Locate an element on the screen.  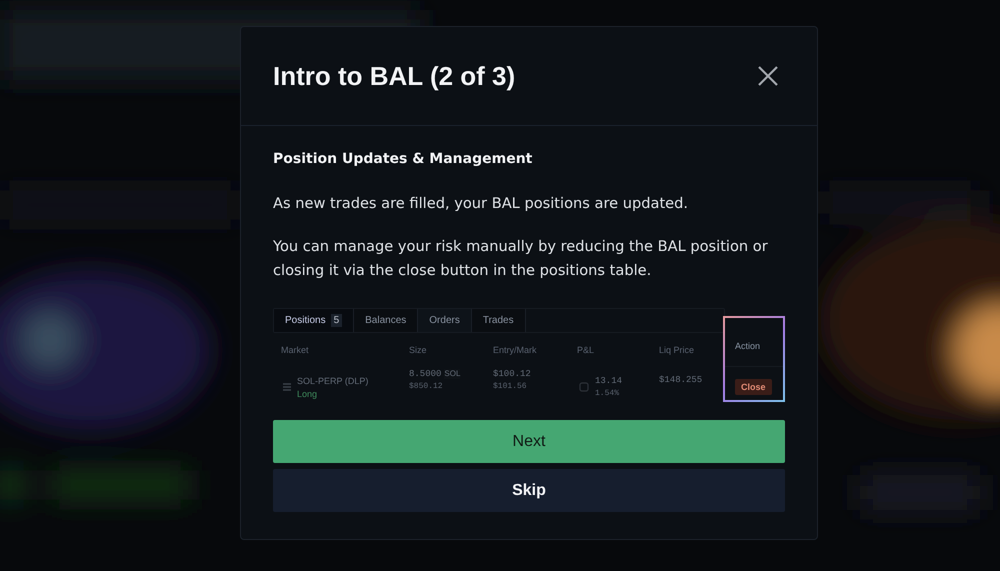
close-button is located at coordinates (768, 76).